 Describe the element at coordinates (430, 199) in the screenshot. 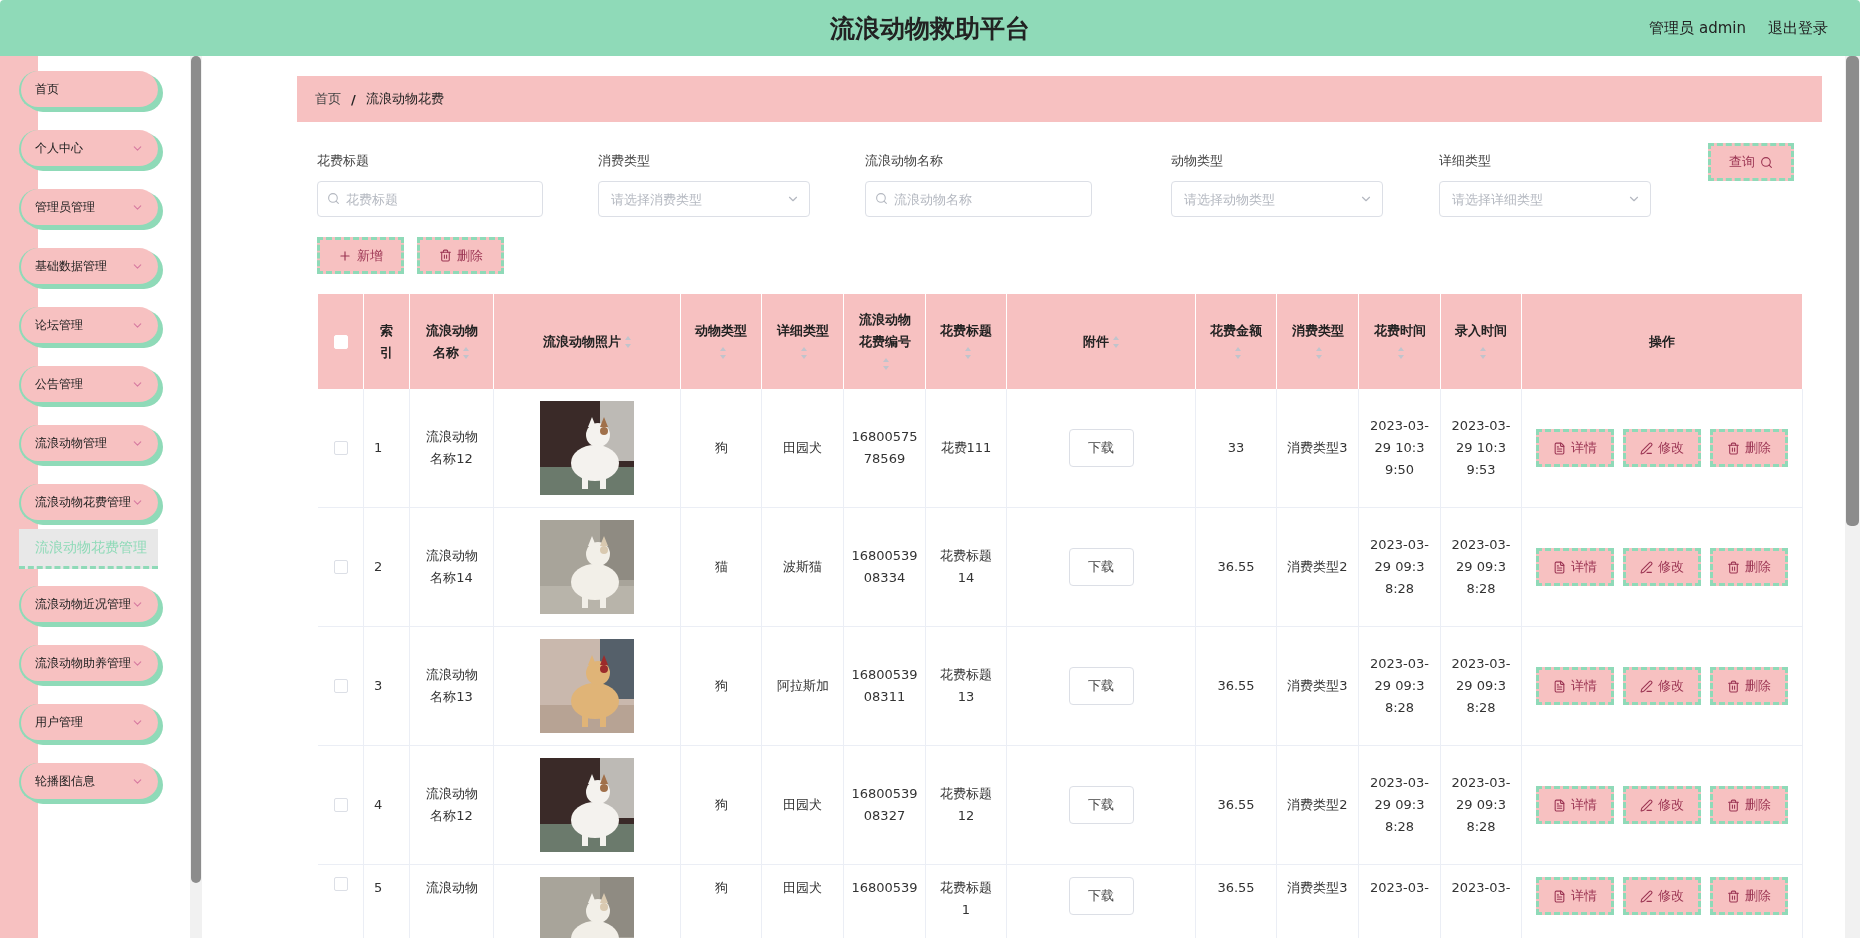

I see `search-field: 花费标题` at that location.